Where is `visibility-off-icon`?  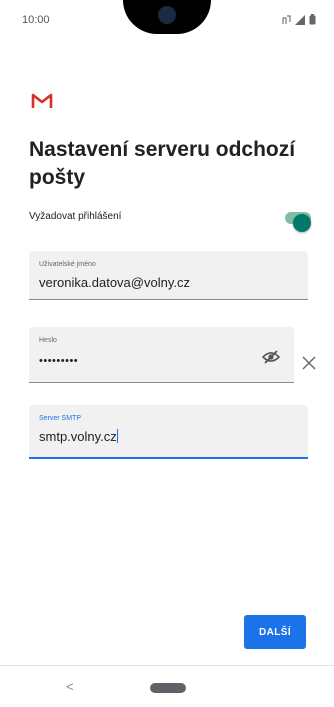 visibility-off-icon is located at coordinates (271, 357).